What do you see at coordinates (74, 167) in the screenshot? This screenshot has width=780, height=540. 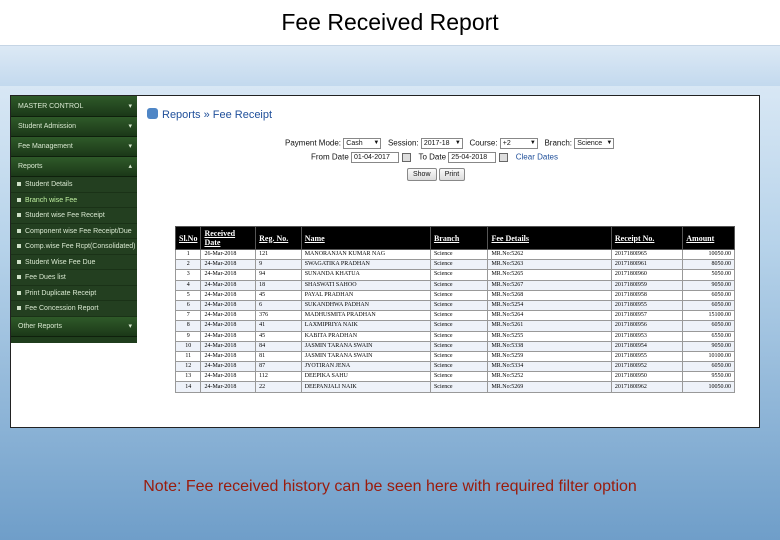 I see `sidebar-item-reports: Reports ▴` at bounding box center [74, 167].